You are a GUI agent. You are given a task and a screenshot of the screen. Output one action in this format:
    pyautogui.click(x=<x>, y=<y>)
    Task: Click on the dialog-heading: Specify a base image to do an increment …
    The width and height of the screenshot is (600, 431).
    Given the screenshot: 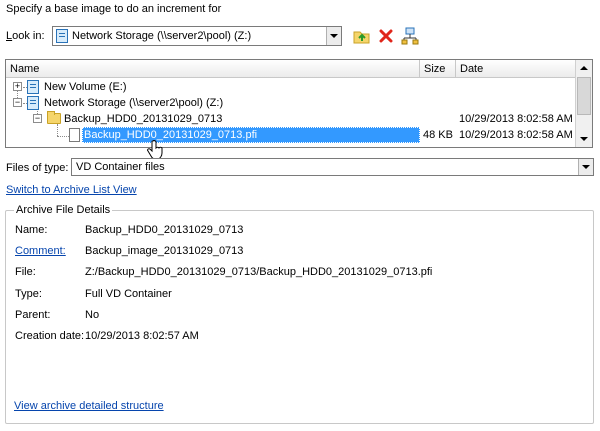 What is the action you would take?
    pyautogui.click(x=114, y=9)
    